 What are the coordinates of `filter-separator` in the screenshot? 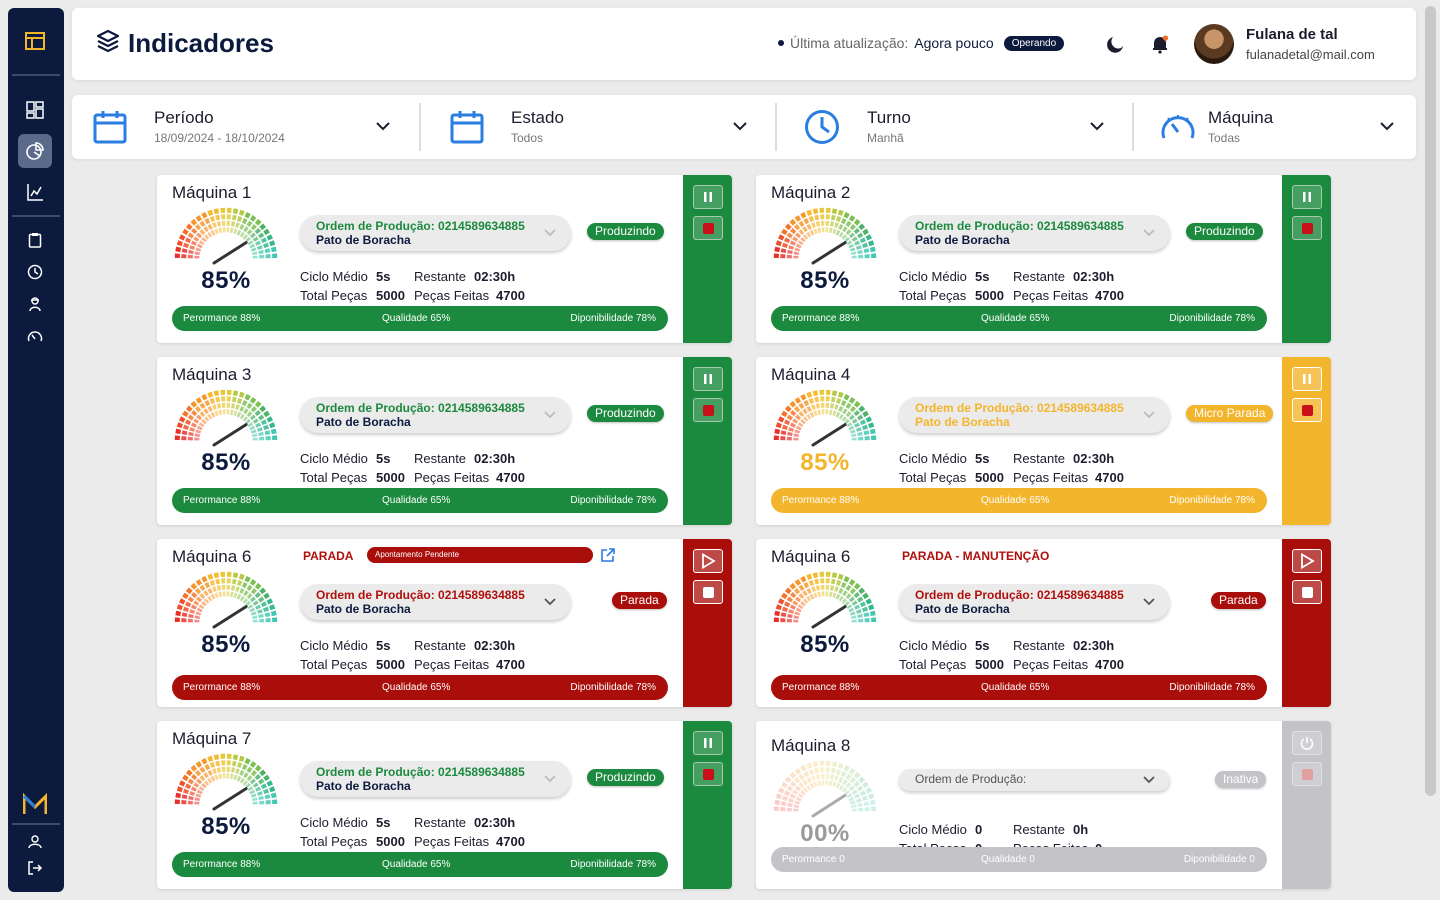 It's located at (420, 127).